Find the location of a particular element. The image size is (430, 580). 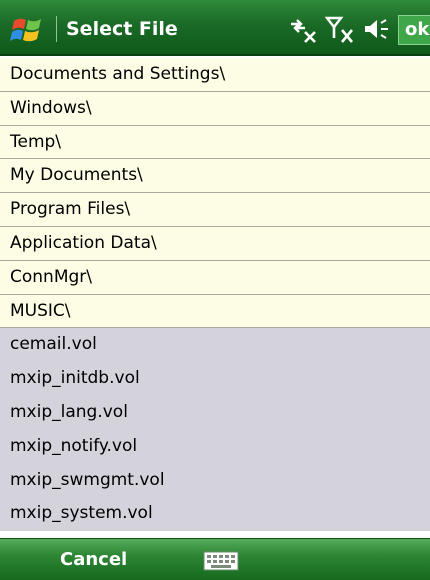

signal-off-icon is located at coordinates (341, 29).